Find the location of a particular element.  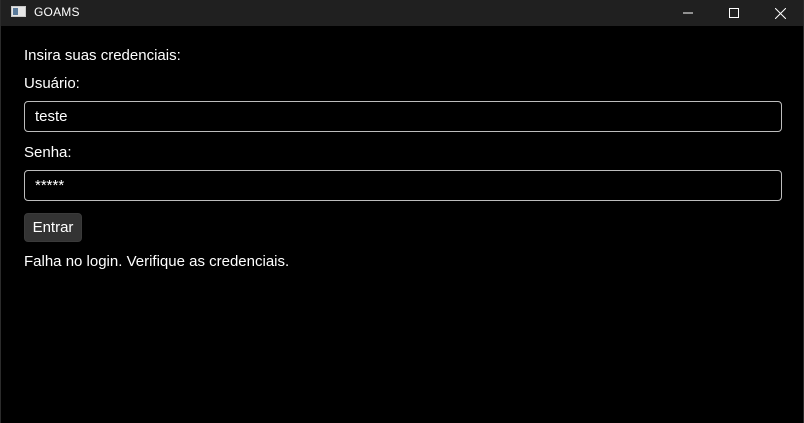

close-button is located at coordinates (780, 13).